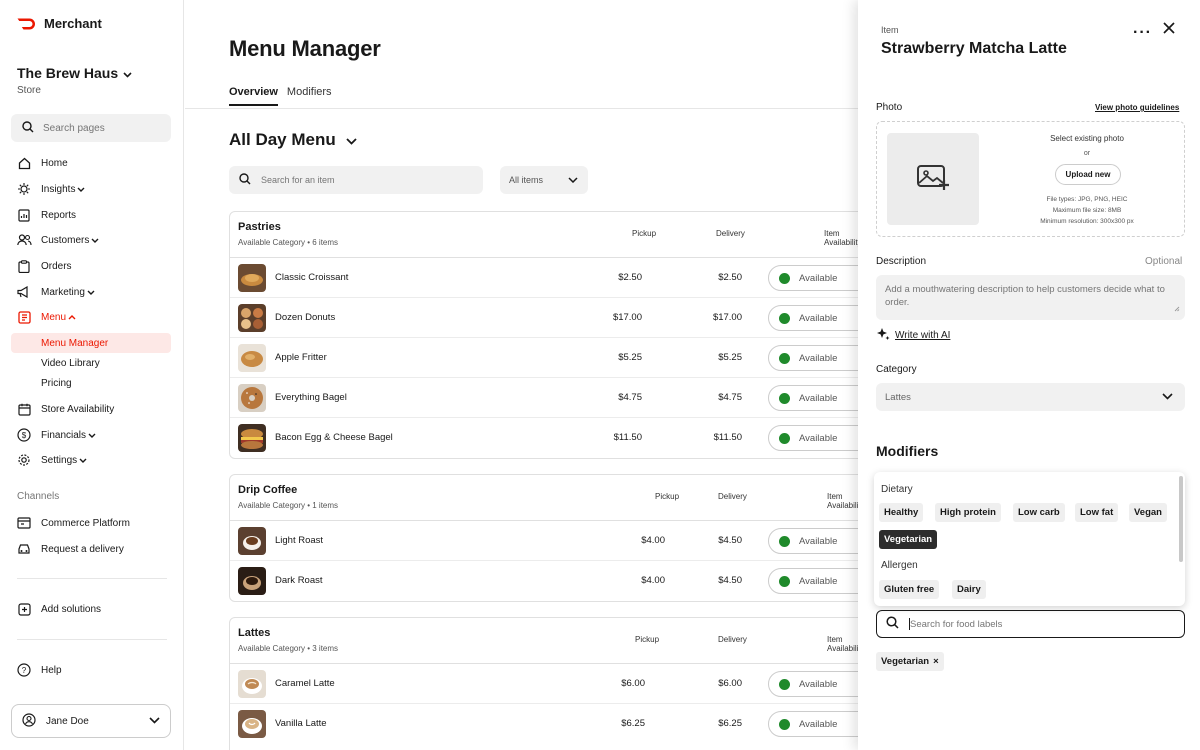 The image size is (1200, 750). What do you see at coordinates (1097, 512) in the screenshot?
I see `label-chip-low-fat: Low fat` at bounding box center [1097, 512].